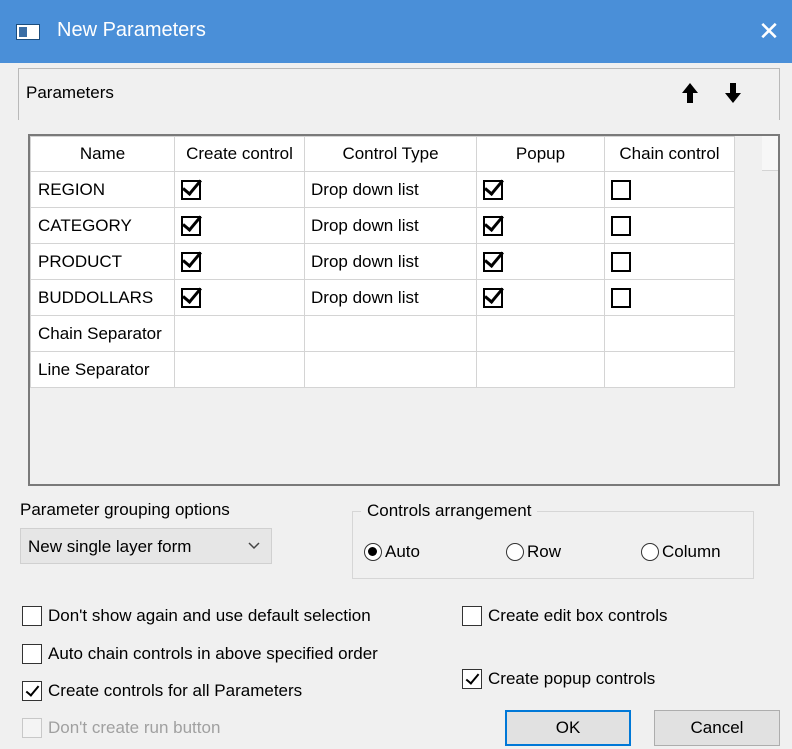 The width and height of the screenshot is (792, 749). Describe the element at coordinates (769, 31) in the screenshot. I see `close-button: ✕` at that location.